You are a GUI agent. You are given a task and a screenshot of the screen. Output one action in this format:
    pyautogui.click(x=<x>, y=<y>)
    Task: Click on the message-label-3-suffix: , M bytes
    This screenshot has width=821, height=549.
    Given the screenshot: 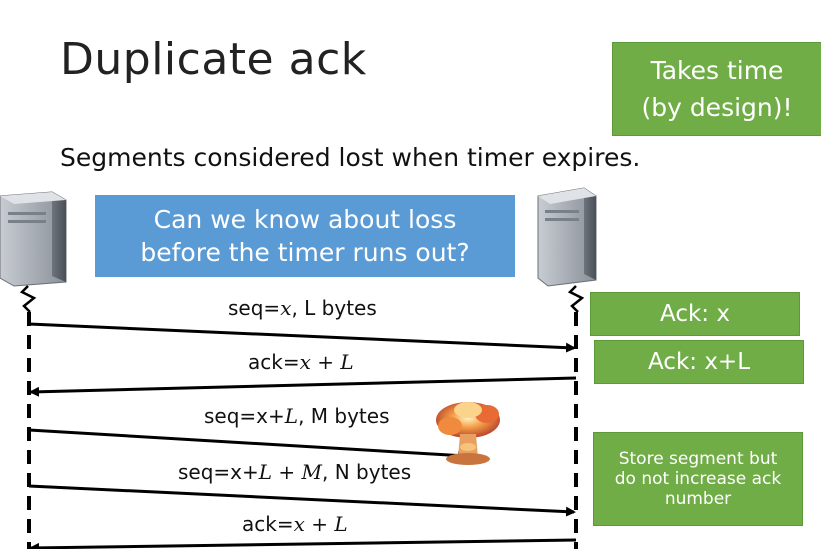 What is the action you would take?
    pyautogui.click(x=344, y=416)
    